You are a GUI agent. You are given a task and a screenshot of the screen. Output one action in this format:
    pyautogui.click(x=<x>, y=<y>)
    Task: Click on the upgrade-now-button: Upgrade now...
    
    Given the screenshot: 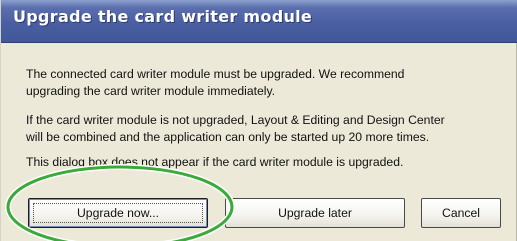 What is the action you would take?
    pyautogui.click(x=118, y=213)
    